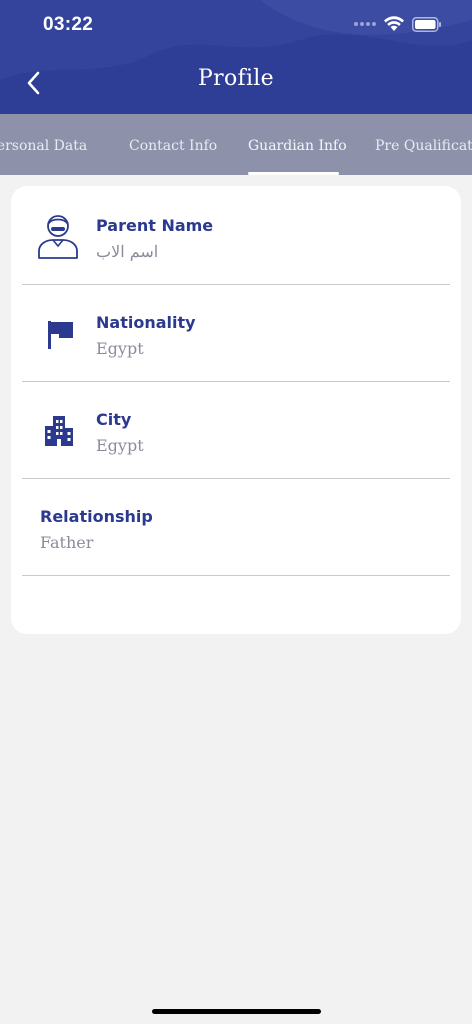  Describe the element at coordinates (67, 542) in the screenshot. I see `relationship-value: Father` at that location.